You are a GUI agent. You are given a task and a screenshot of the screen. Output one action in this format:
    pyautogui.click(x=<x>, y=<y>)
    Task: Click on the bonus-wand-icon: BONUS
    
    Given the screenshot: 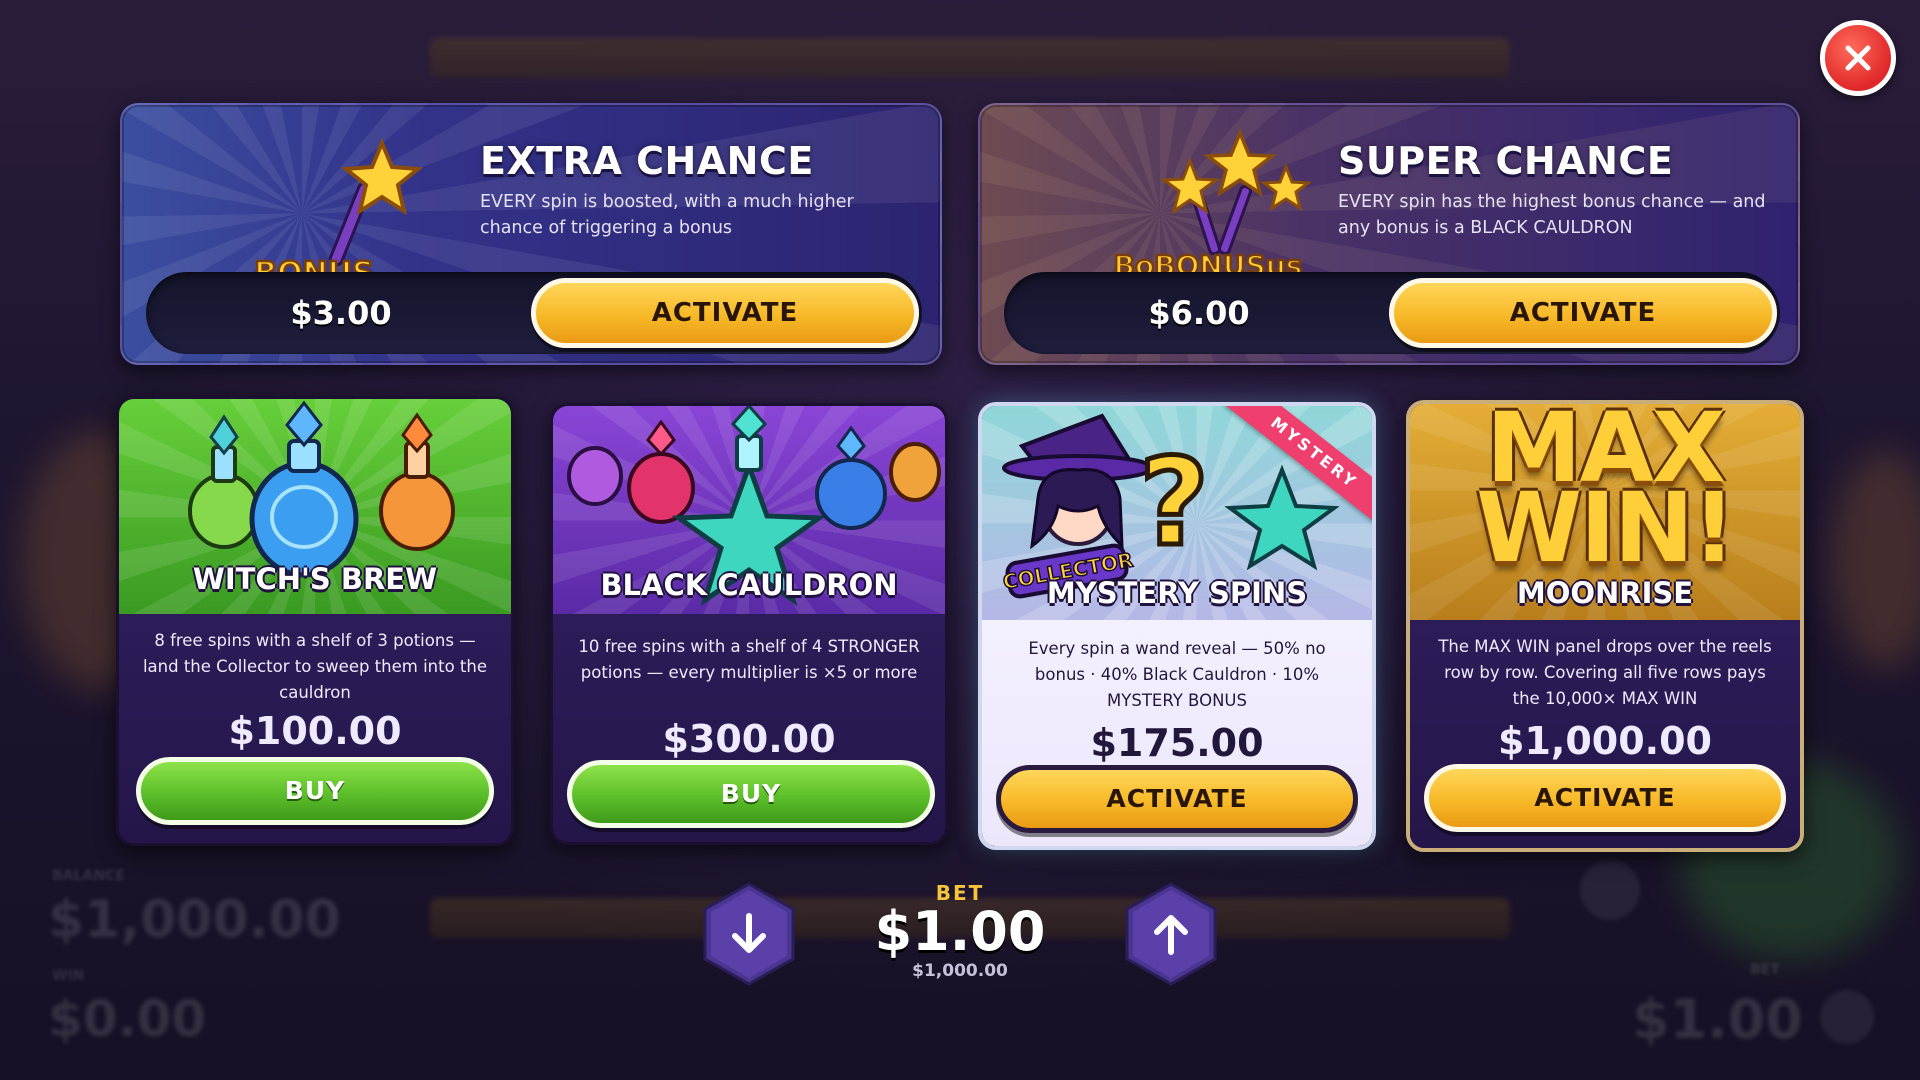 What is the action you would take?
    pyautogui.click(x=338, y=214)
    